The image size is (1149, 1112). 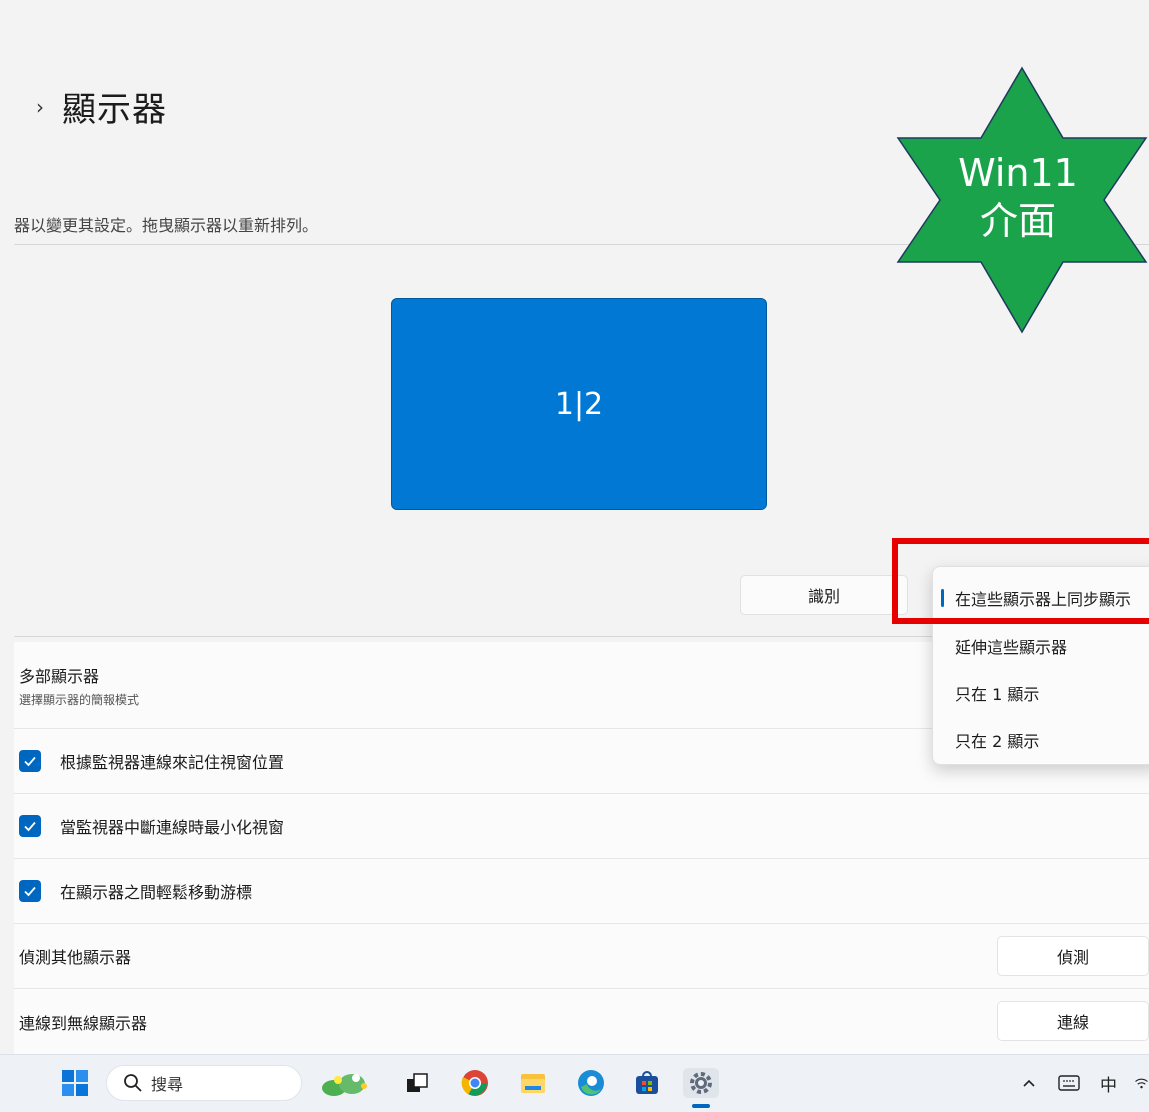 I want to click on edge-icon, so click(x=591, y=1083).